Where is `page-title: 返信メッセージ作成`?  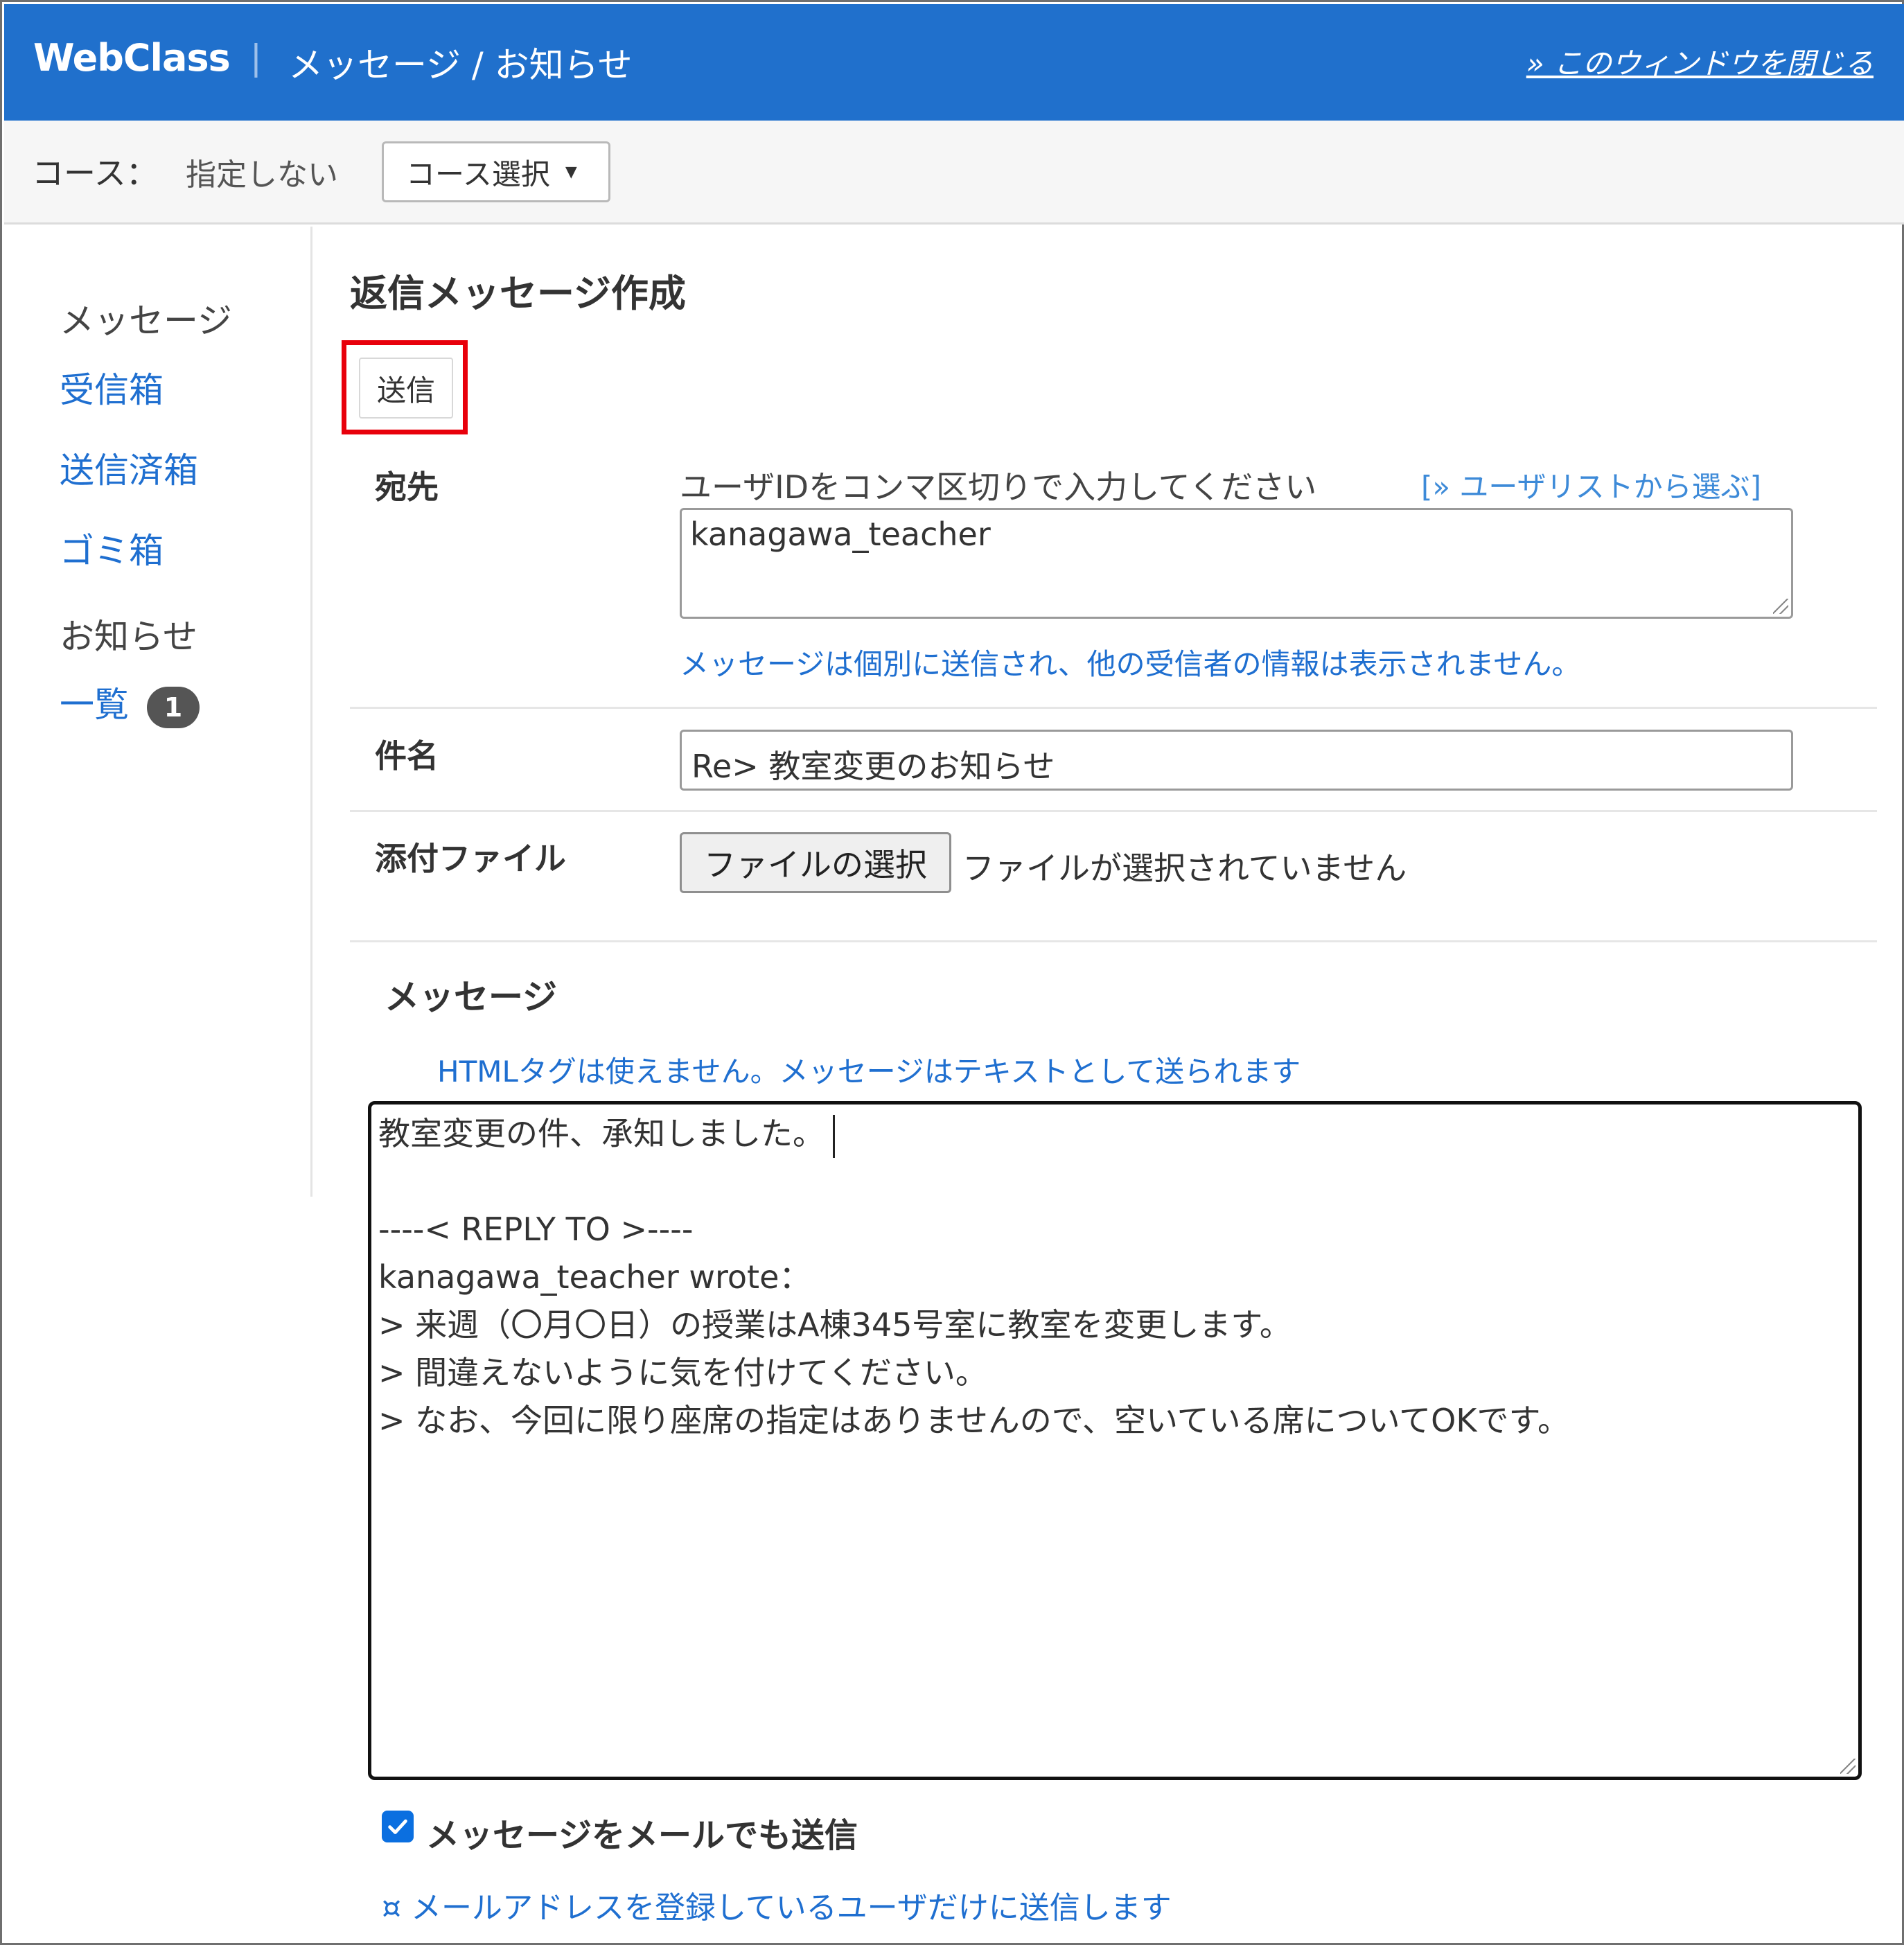 page-title: 返信メッセージ作成 is located at coordinates (518, 293).